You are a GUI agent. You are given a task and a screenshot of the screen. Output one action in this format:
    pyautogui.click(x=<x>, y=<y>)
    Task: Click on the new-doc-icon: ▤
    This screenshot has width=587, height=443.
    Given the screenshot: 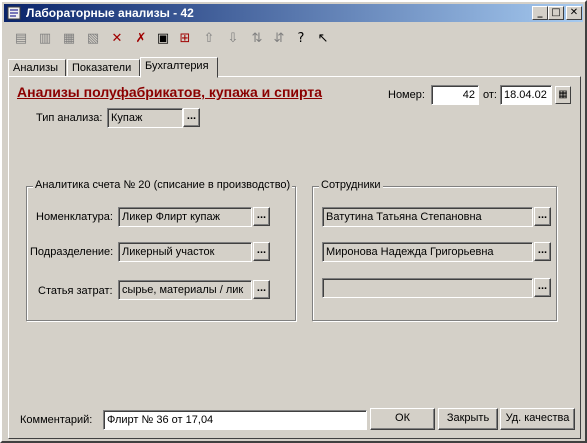 What is the action you would take?
    pyautogui.click(x=21, y=39)
    